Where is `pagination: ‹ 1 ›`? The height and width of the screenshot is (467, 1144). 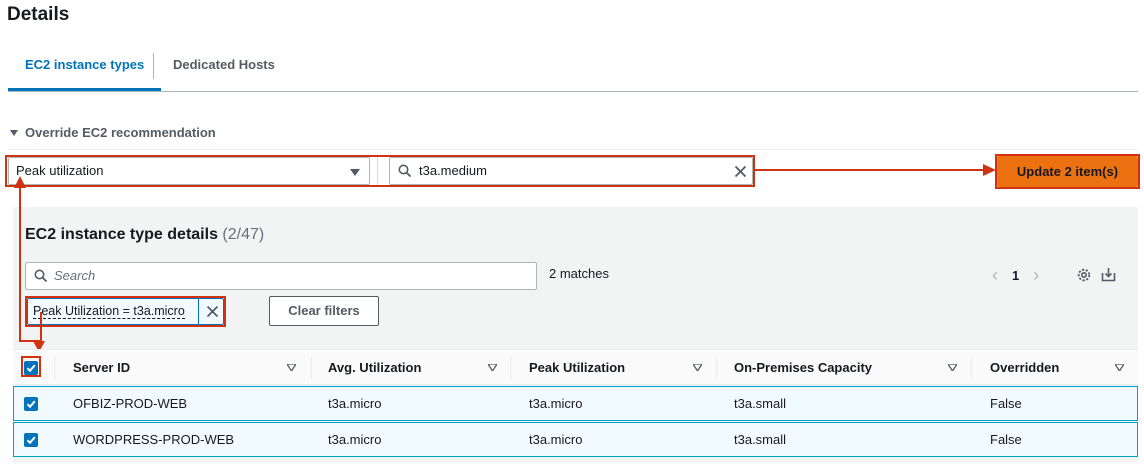 pagination: ‹ 1 › is located at coordinates (1015, 275).